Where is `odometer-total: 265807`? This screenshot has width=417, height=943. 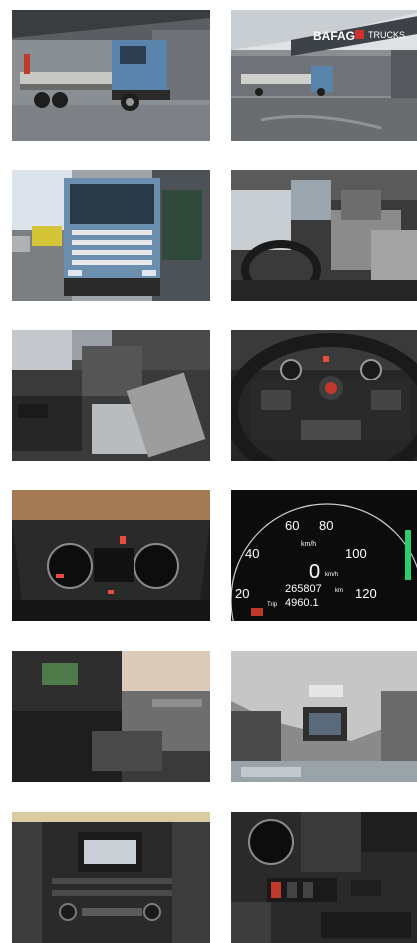 odometer-total: 265807 is located at coordinates (303, 589).